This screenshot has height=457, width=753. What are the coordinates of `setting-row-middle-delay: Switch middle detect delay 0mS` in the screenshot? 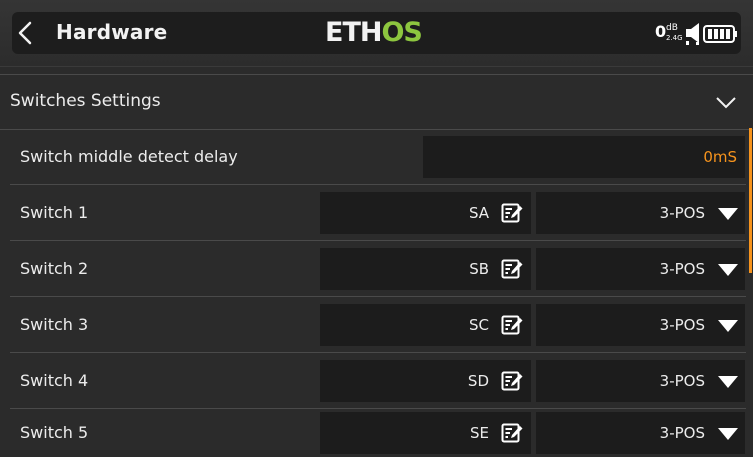 It's located at (378, 157).